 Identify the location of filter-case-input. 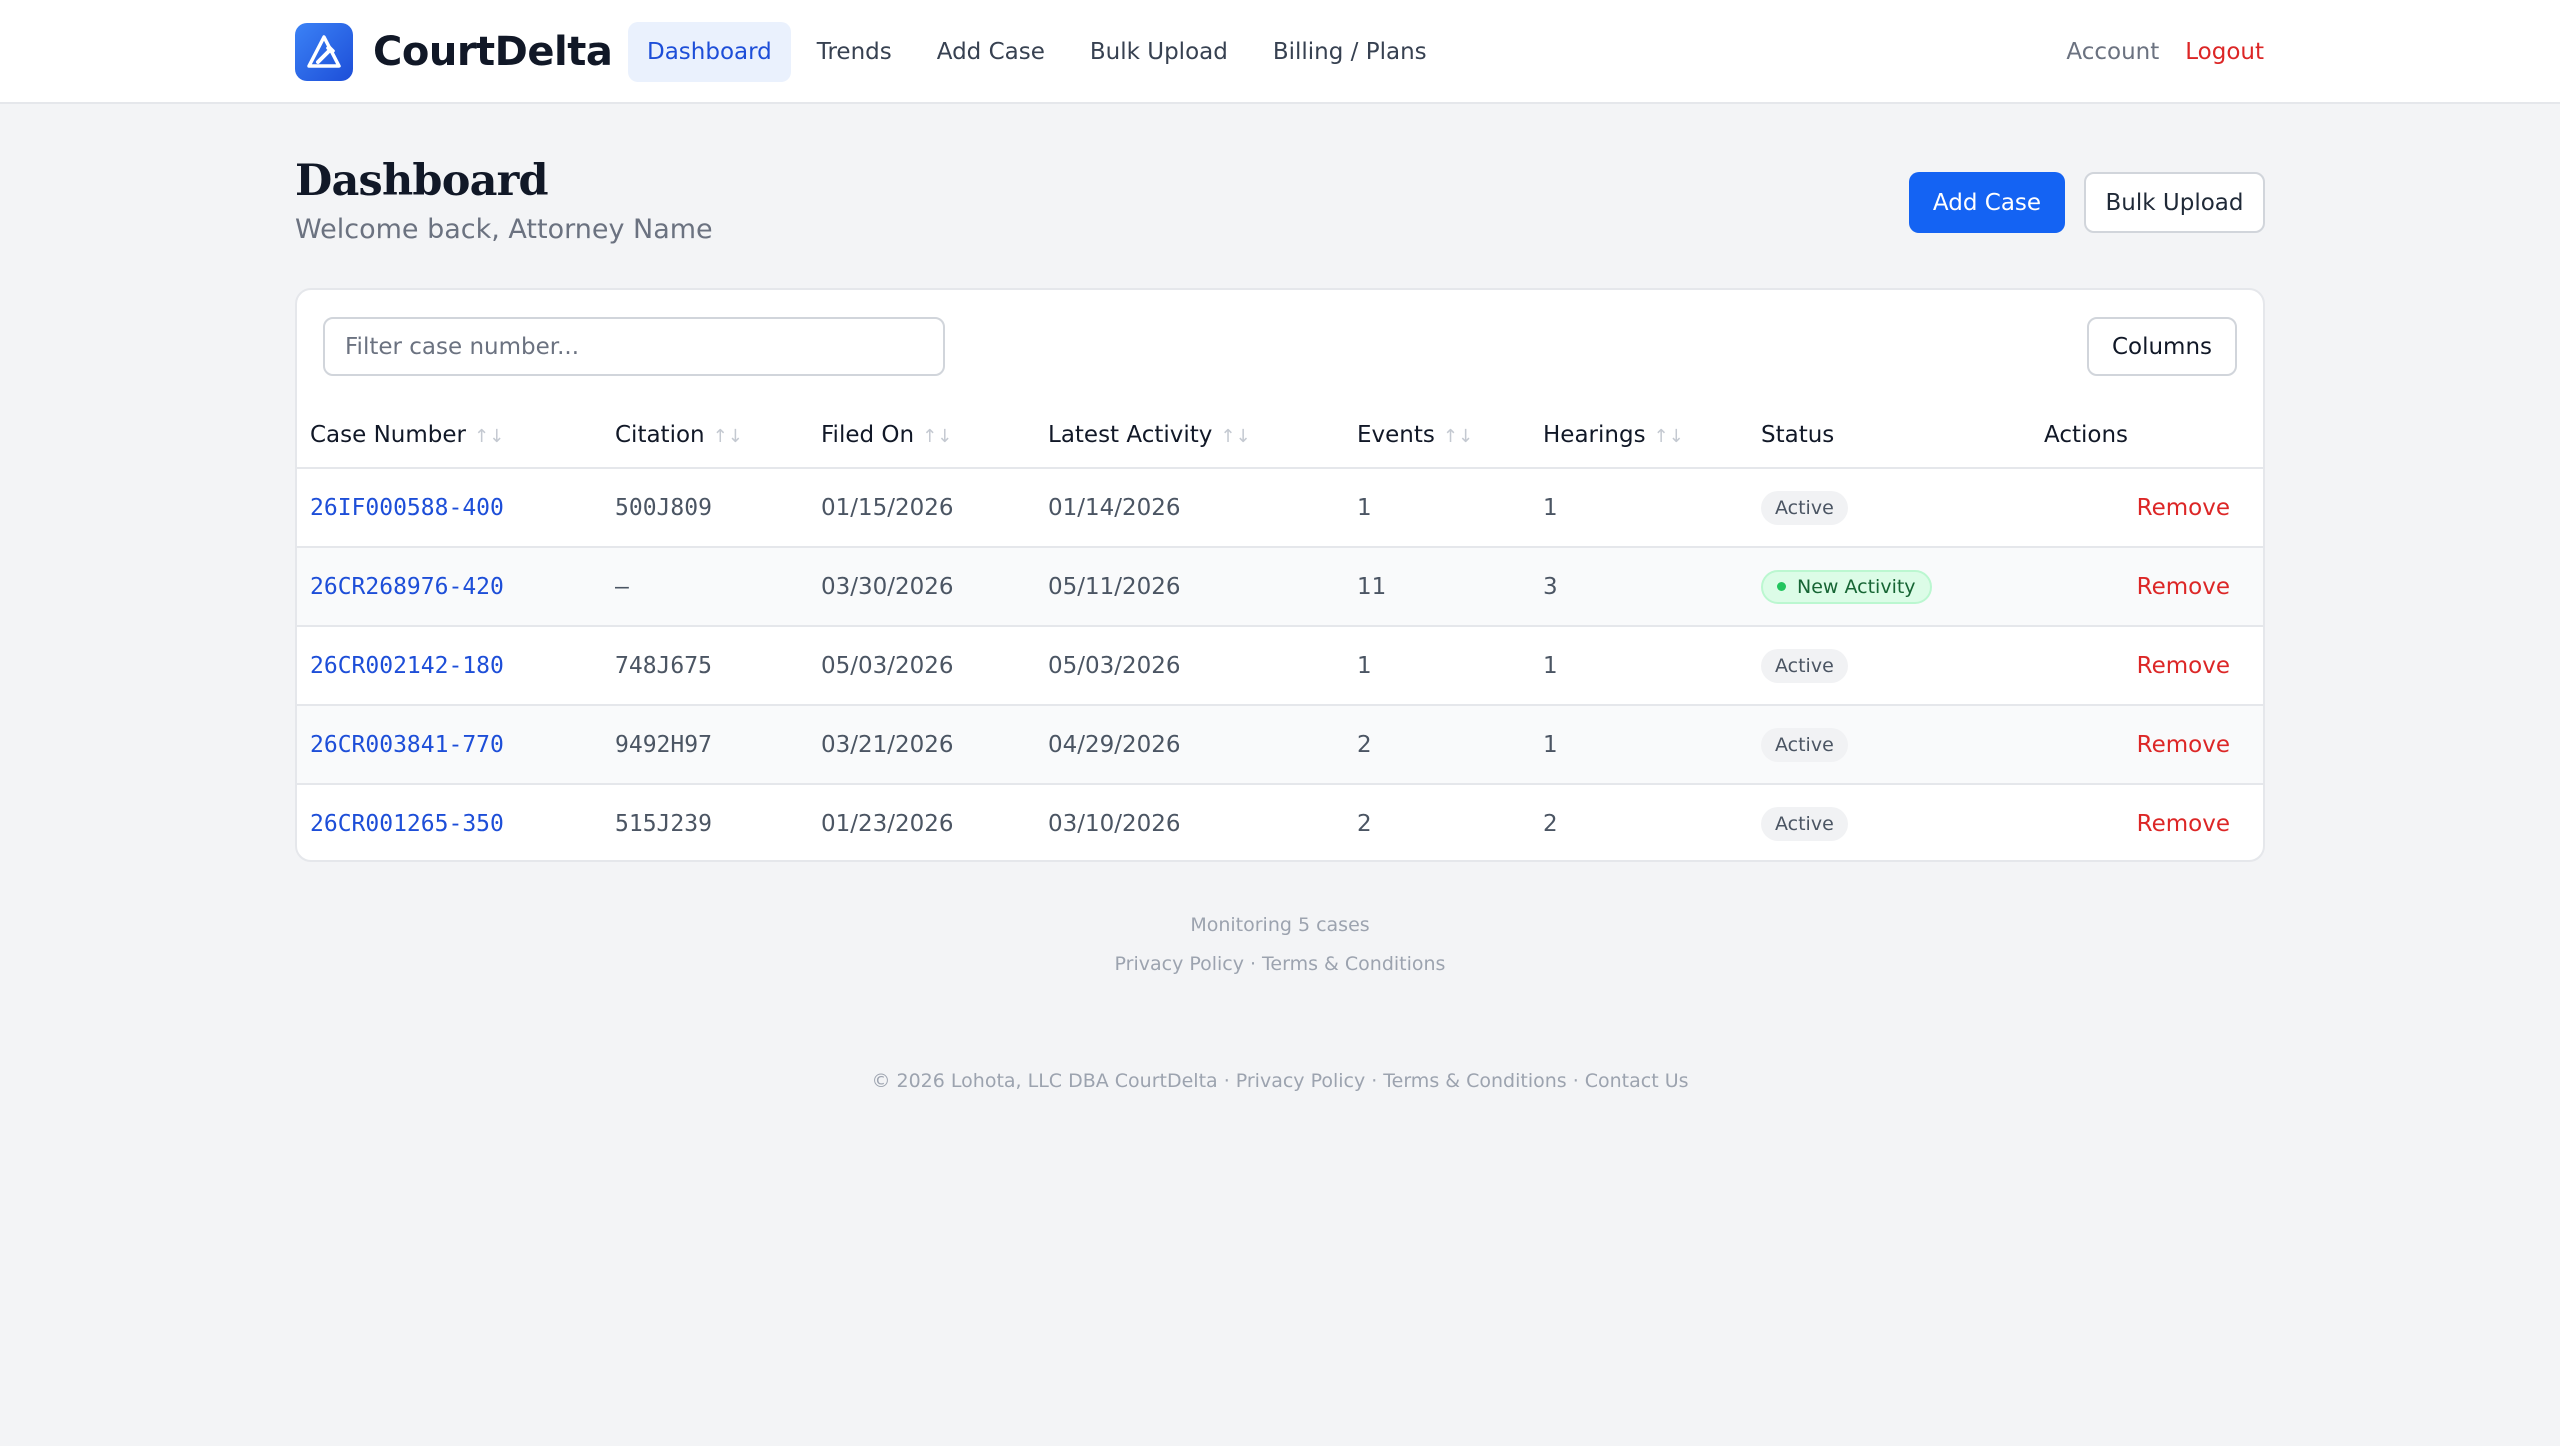
(634, 346).